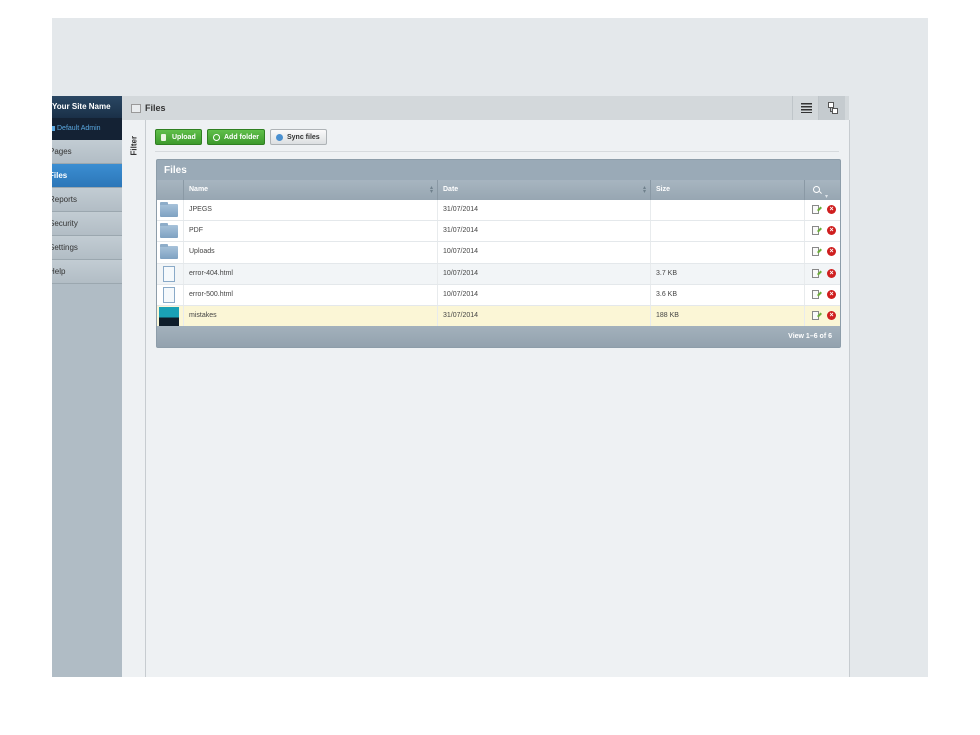 This screenshot has width=980, height=735. Describe the element at coordinates (497, 151) in the screenshot. I see `toolbar-divider` at that location.